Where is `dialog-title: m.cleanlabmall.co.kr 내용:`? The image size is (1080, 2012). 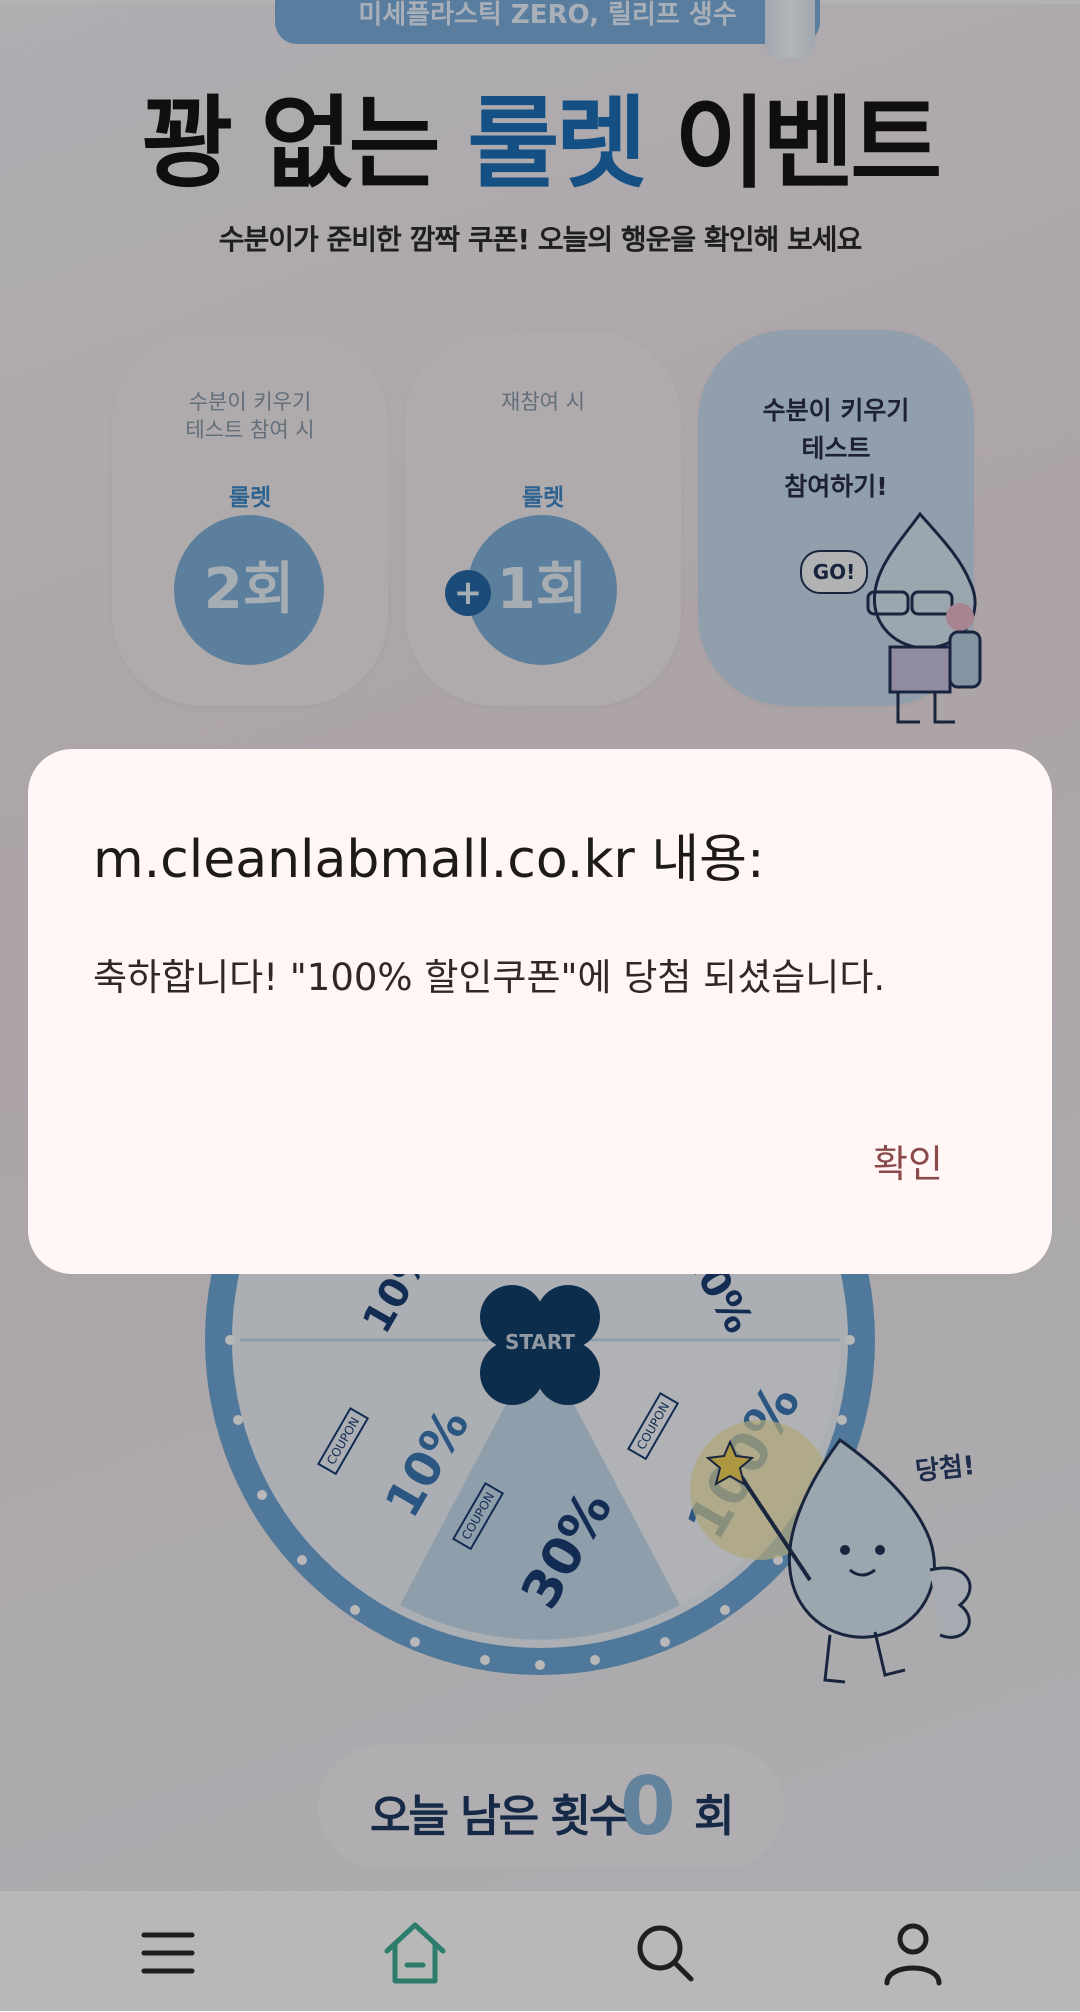
dialog-title: m.cleanlabmall.co.kr 내용: is located at coordinates (429, 860).